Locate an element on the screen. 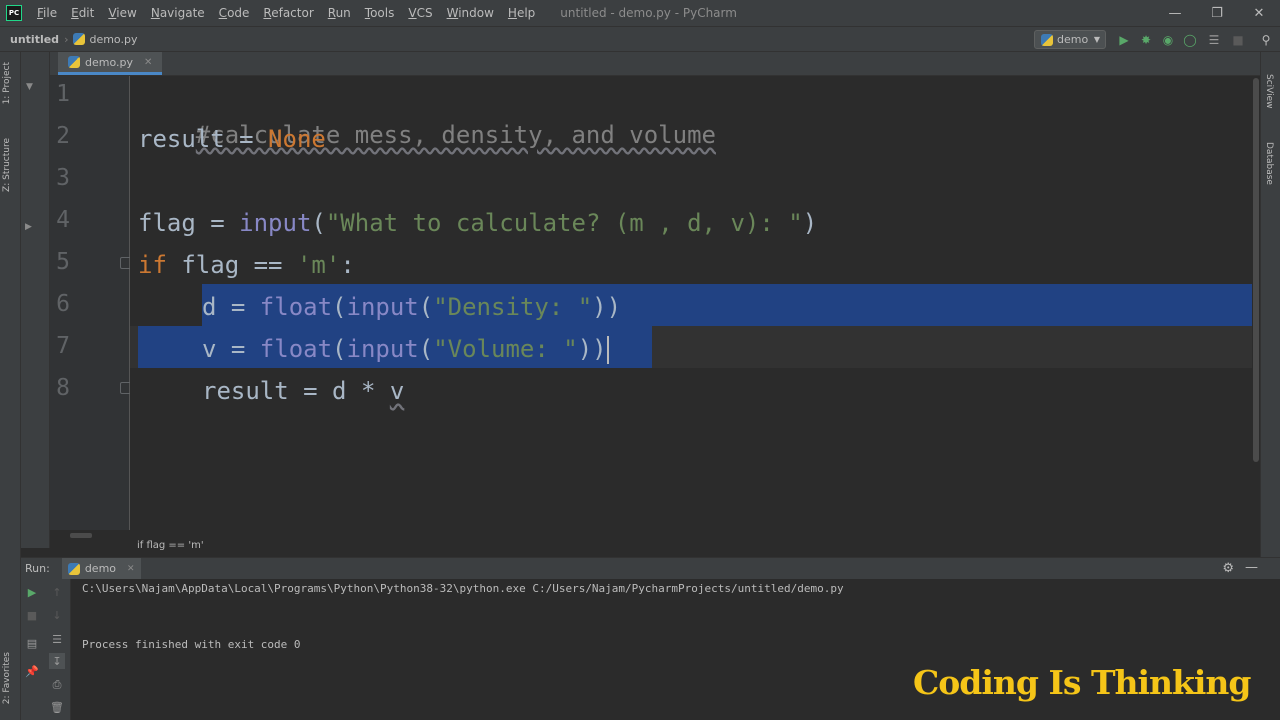 Image resolution: width=1280 pixels, height=720 pixels. tab-sciview: SciView is located at coordinates (1269, 91).